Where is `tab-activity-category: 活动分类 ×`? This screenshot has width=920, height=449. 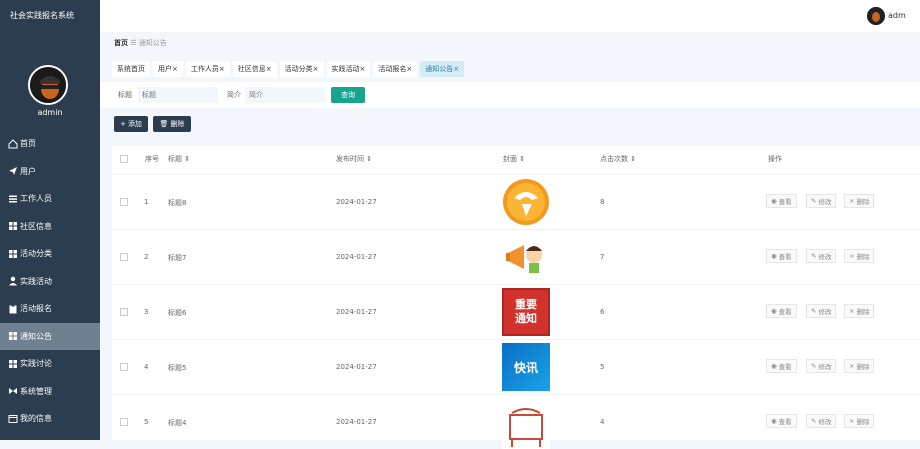 tab-activity-category: 活动分类 × is located at coordinates (301, 69).